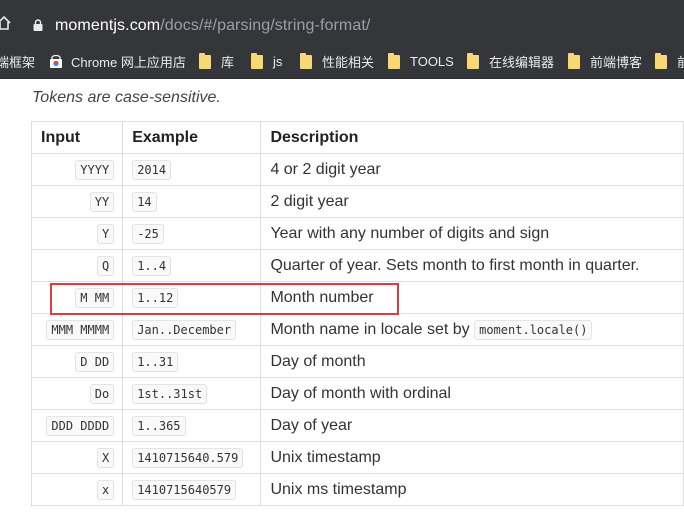 The image size is (684, 517). What do you see at coordinates (472, 201) in the screenshot?
I see `token-description: 2 digit year` at bounding box center [472, 201].